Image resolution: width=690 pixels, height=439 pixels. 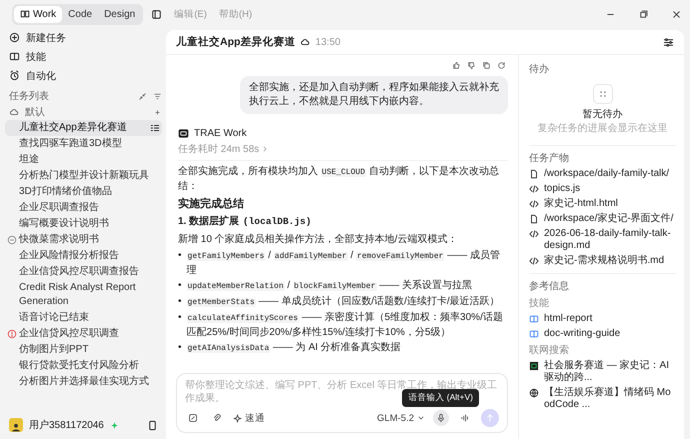 I want to click on alarm-clock-icon, so click(x=14, y=75).